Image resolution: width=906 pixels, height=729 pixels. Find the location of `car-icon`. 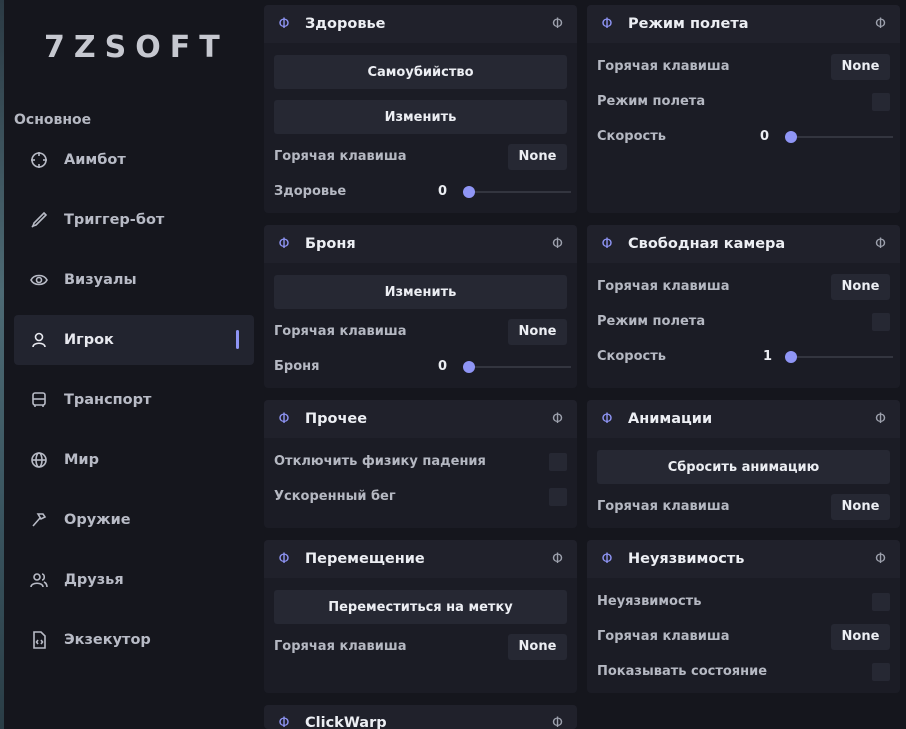

car-icon is located at coordinates (39, 400).